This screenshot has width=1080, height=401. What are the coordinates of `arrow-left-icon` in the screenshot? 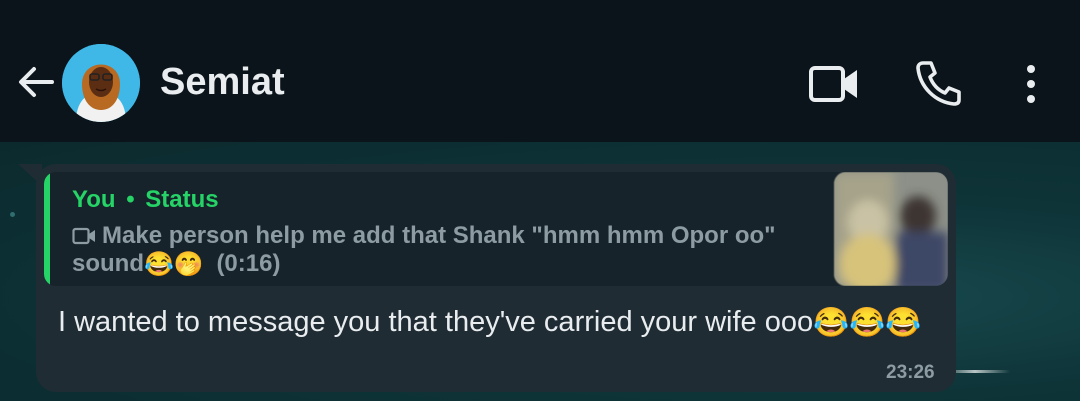 It's located at (36, 82).